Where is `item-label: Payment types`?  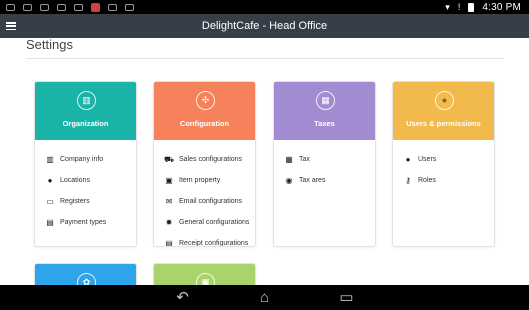 item-label: Payment types is located at coordinates (83, 222).